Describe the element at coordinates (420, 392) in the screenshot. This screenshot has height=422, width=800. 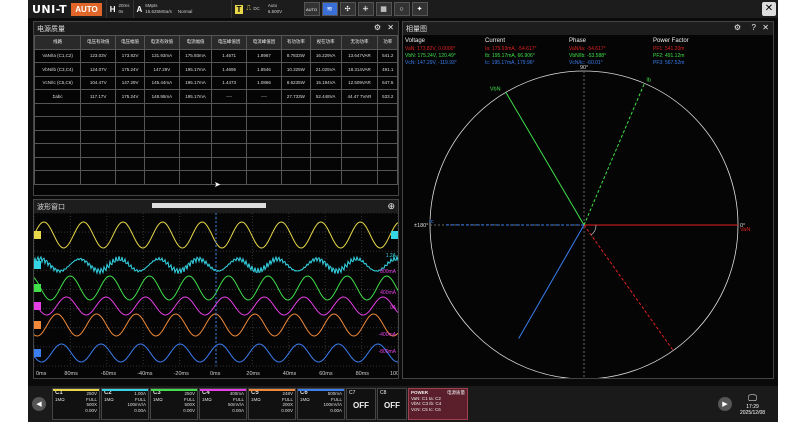
I see `power-box-title: POWER` at that location.